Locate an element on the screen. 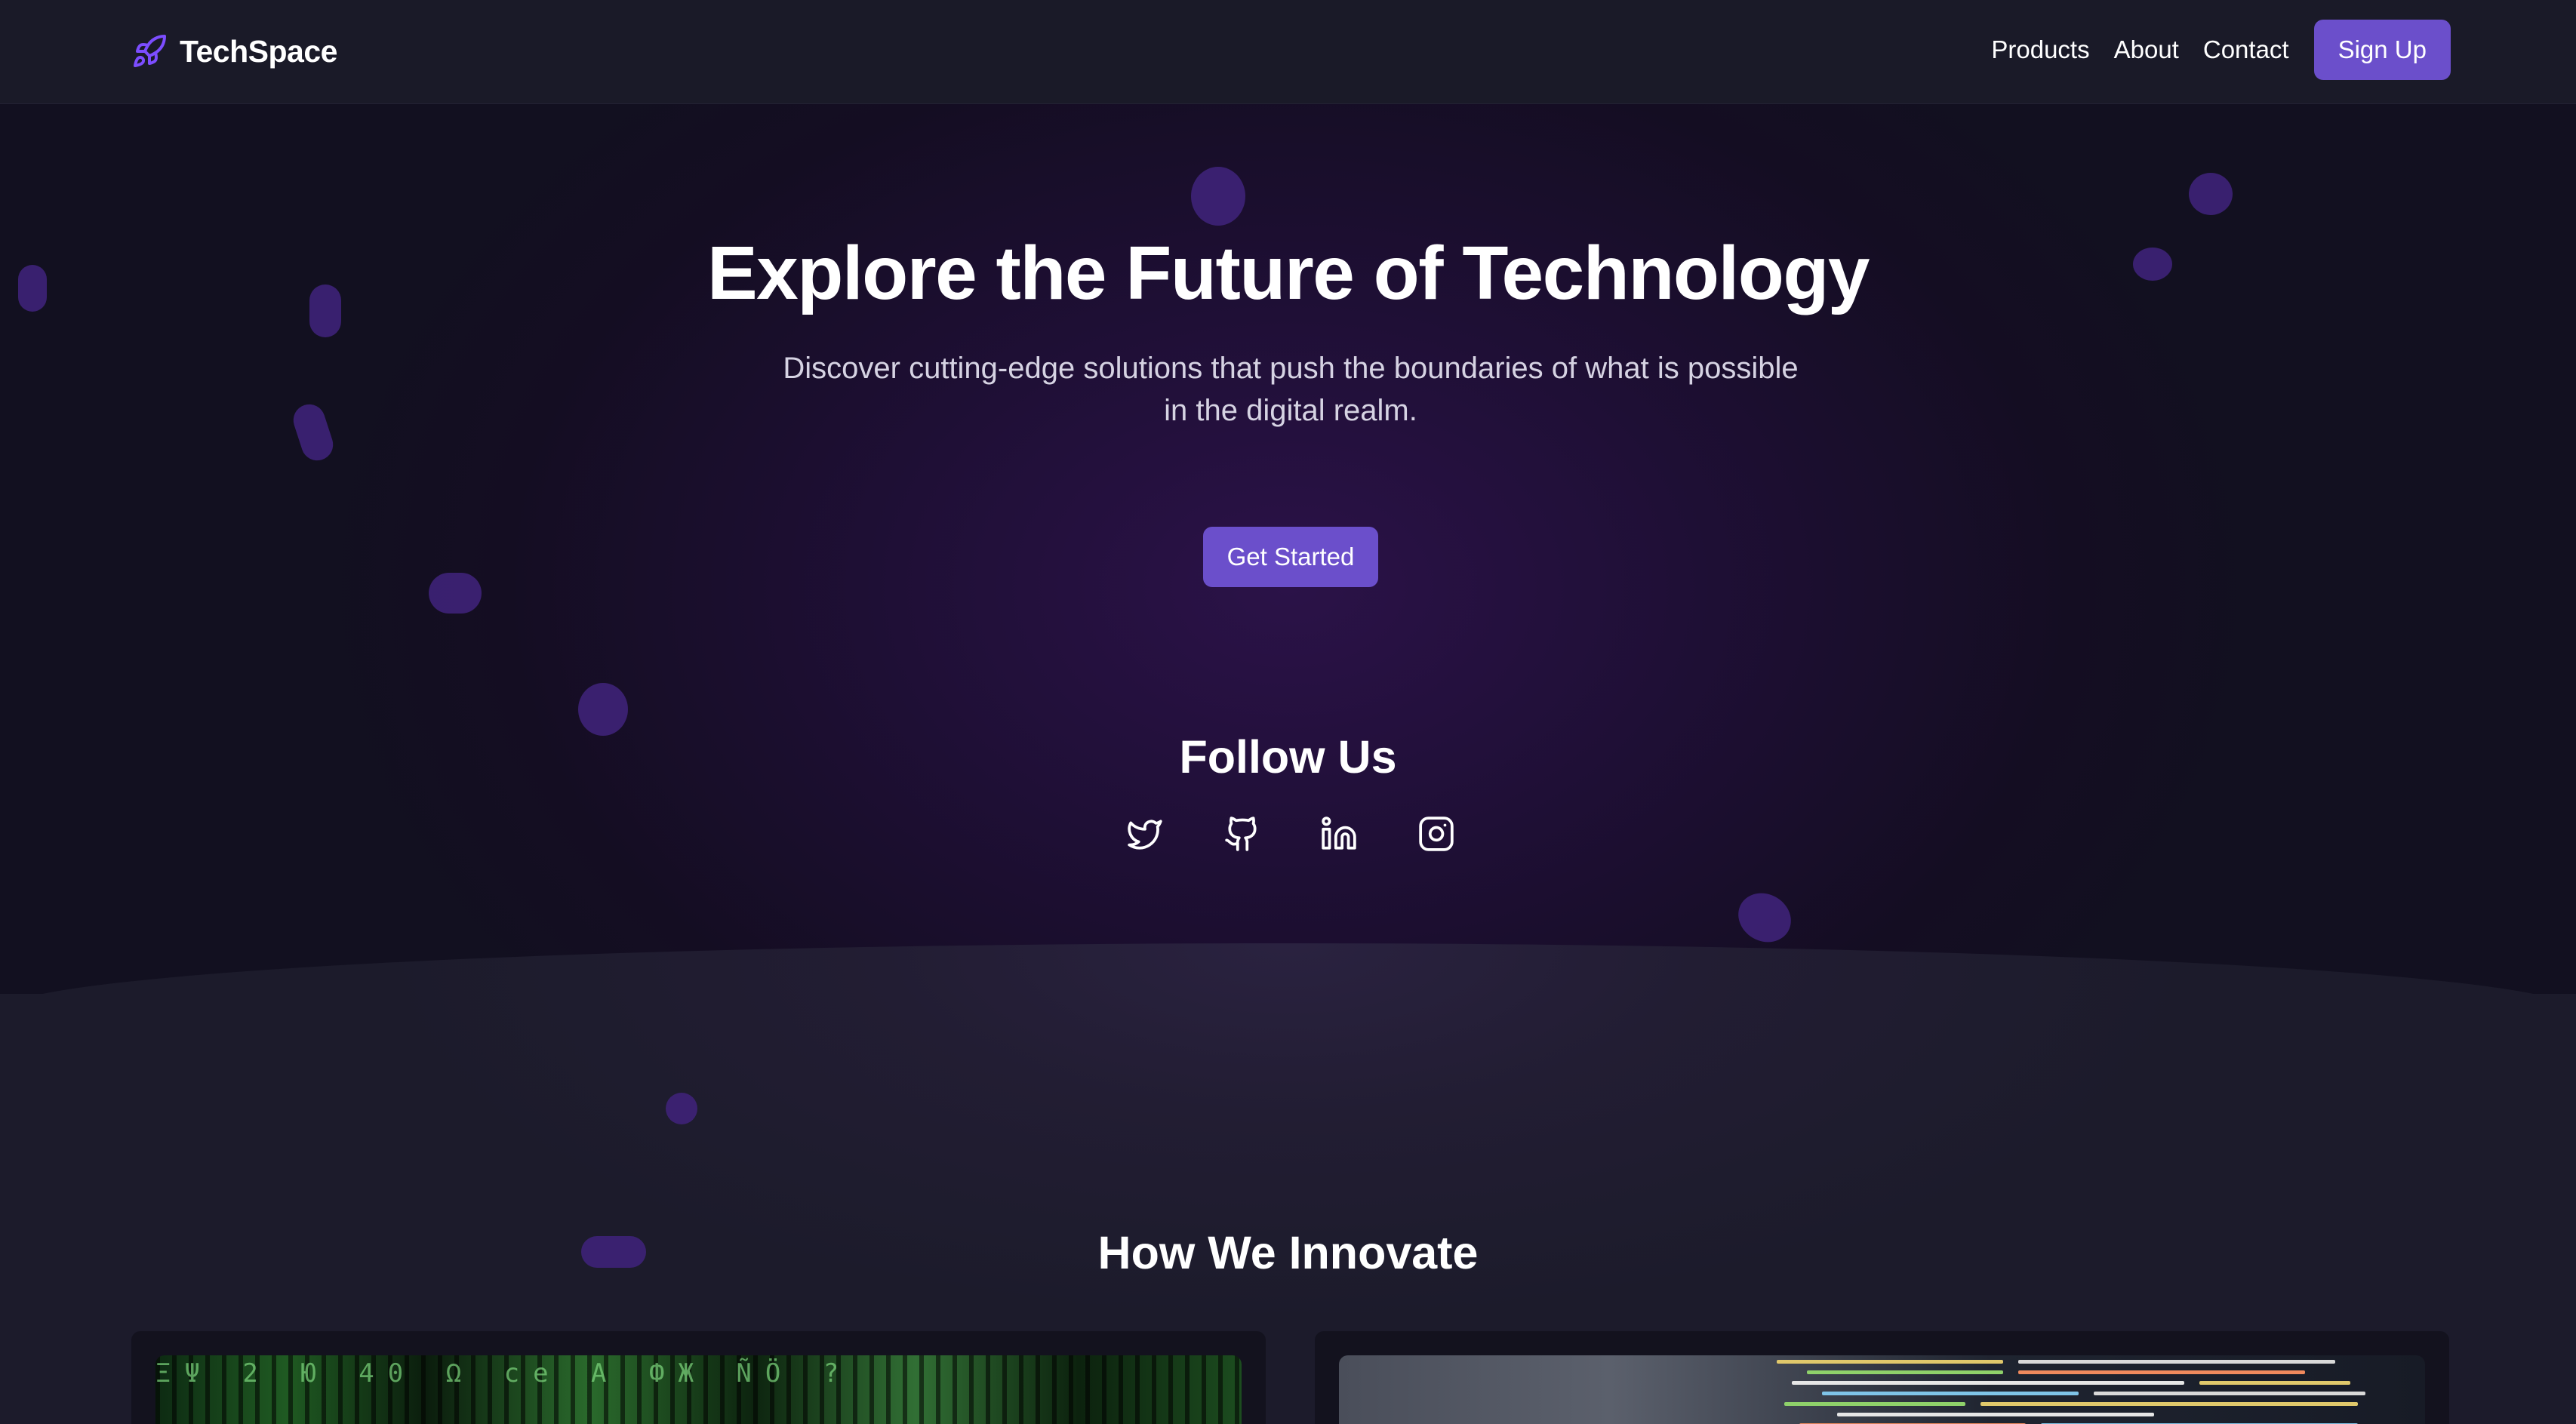 This screenshot has width=2576, height=1424. nav-link-contact: Contact is located at coordinates (2246, 50).